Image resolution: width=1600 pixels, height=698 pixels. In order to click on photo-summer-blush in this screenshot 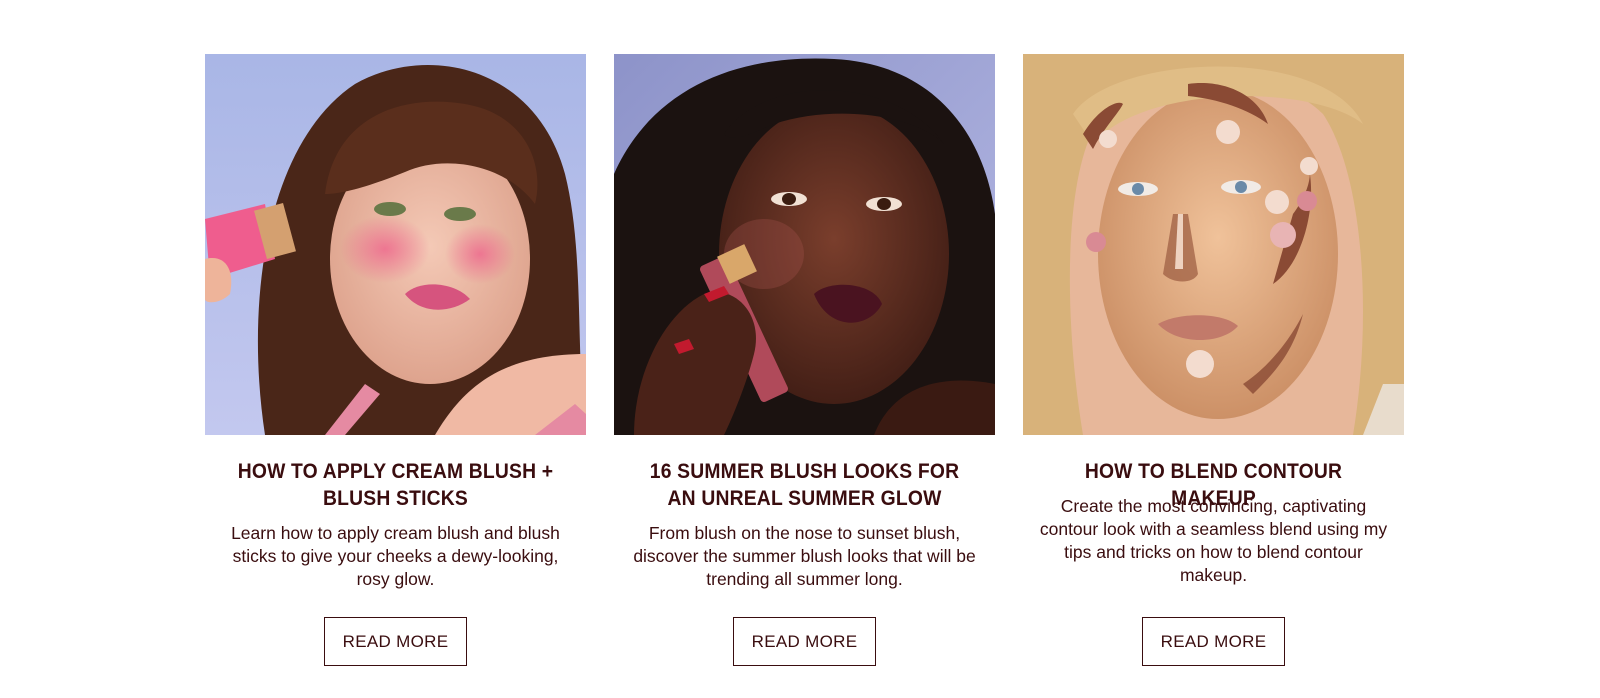, I will do `click(804, 244)`.